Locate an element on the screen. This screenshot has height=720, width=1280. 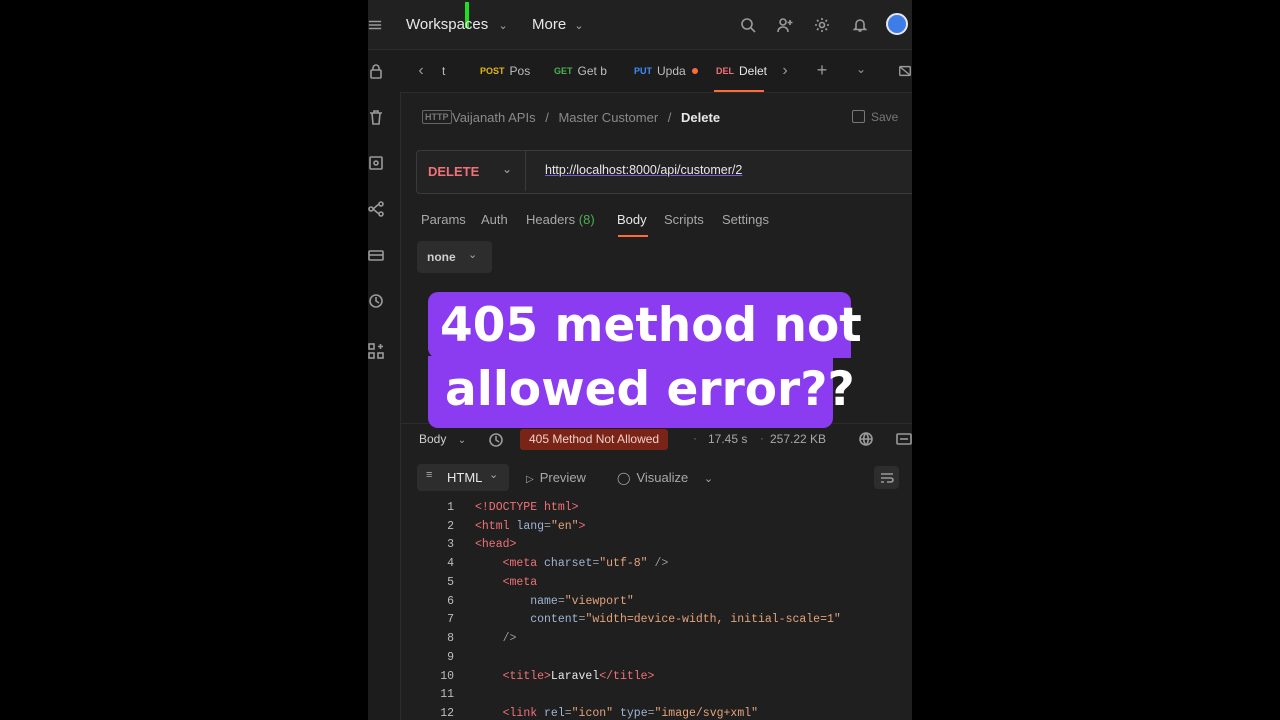
request-tab-delete-active: DEL Delet is located at coordinates (741, 71).